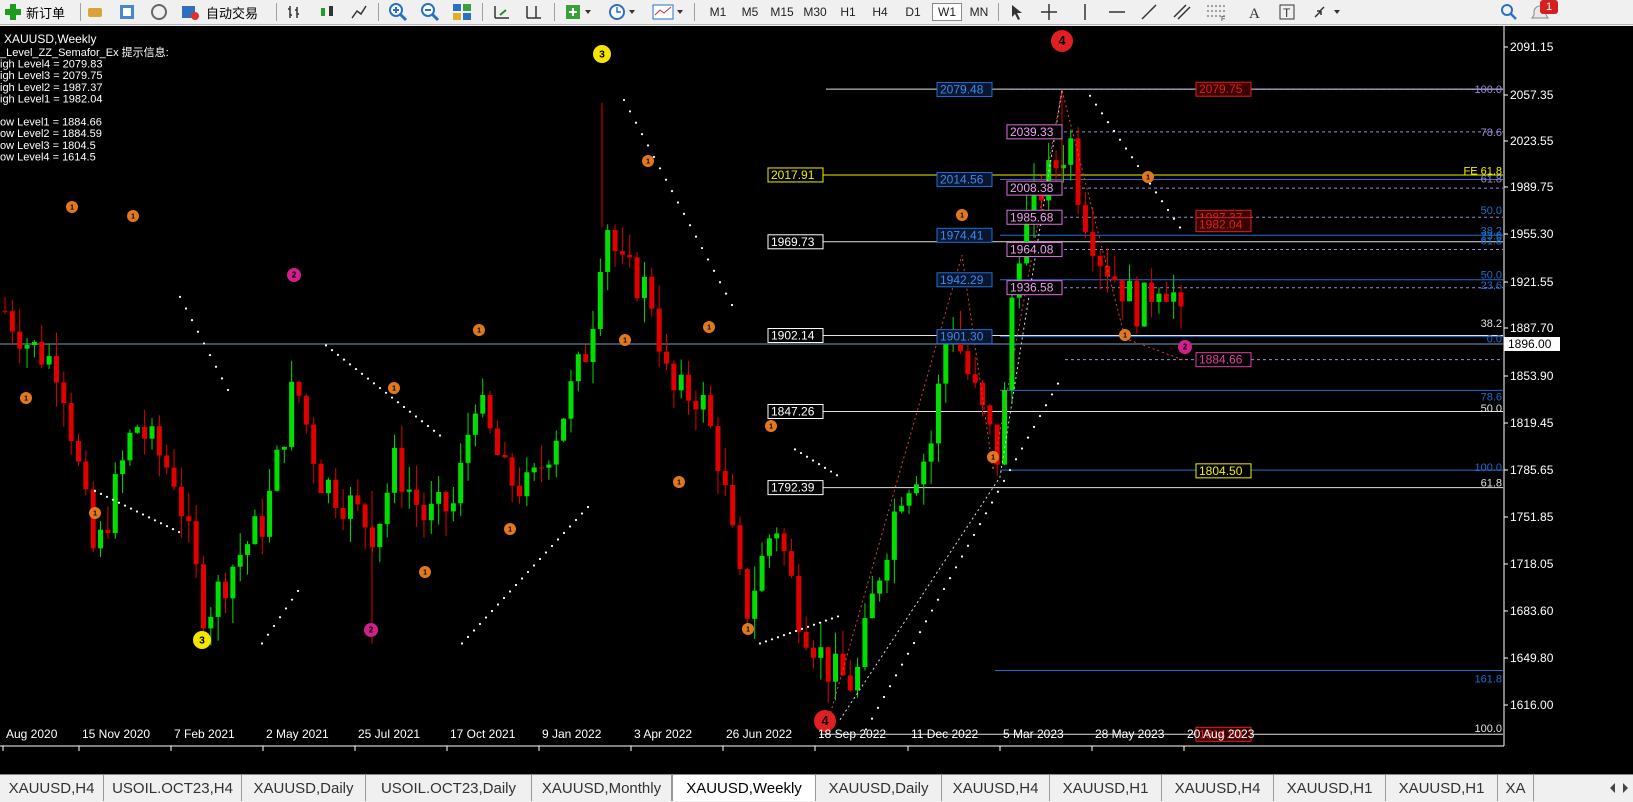  What do you see at coordinates (1327, 12) in the screenshot?
I see `arrows-icon` at bounding box center [1327, 12].